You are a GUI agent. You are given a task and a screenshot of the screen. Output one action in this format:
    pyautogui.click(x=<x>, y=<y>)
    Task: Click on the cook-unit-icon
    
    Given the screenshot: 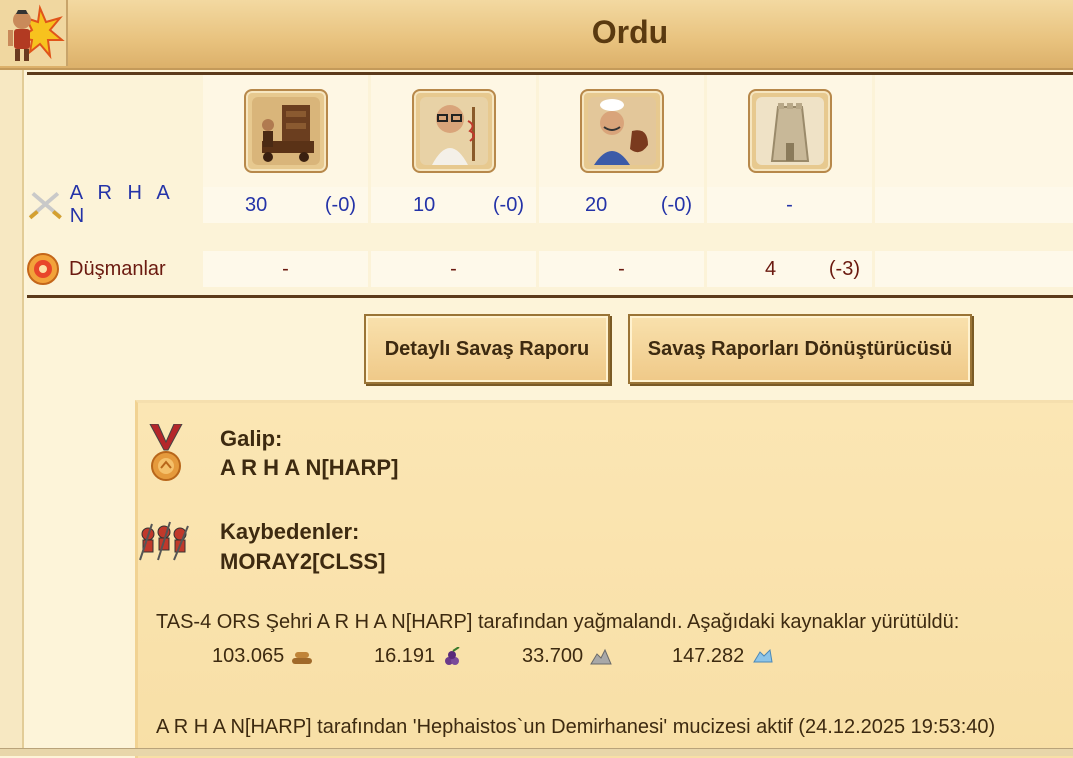 What is the action you would take?
    pyautogui.click(x=622, y=131)
    